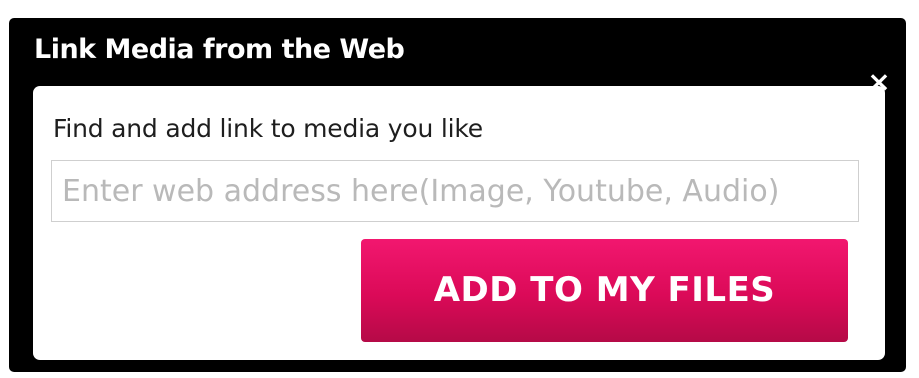 The width and height of the screenshot is (919, 378). Describe the element at coordinates (219, 49) in the screenshot. I see `dialog-title: Link Media from the Web` at that location.